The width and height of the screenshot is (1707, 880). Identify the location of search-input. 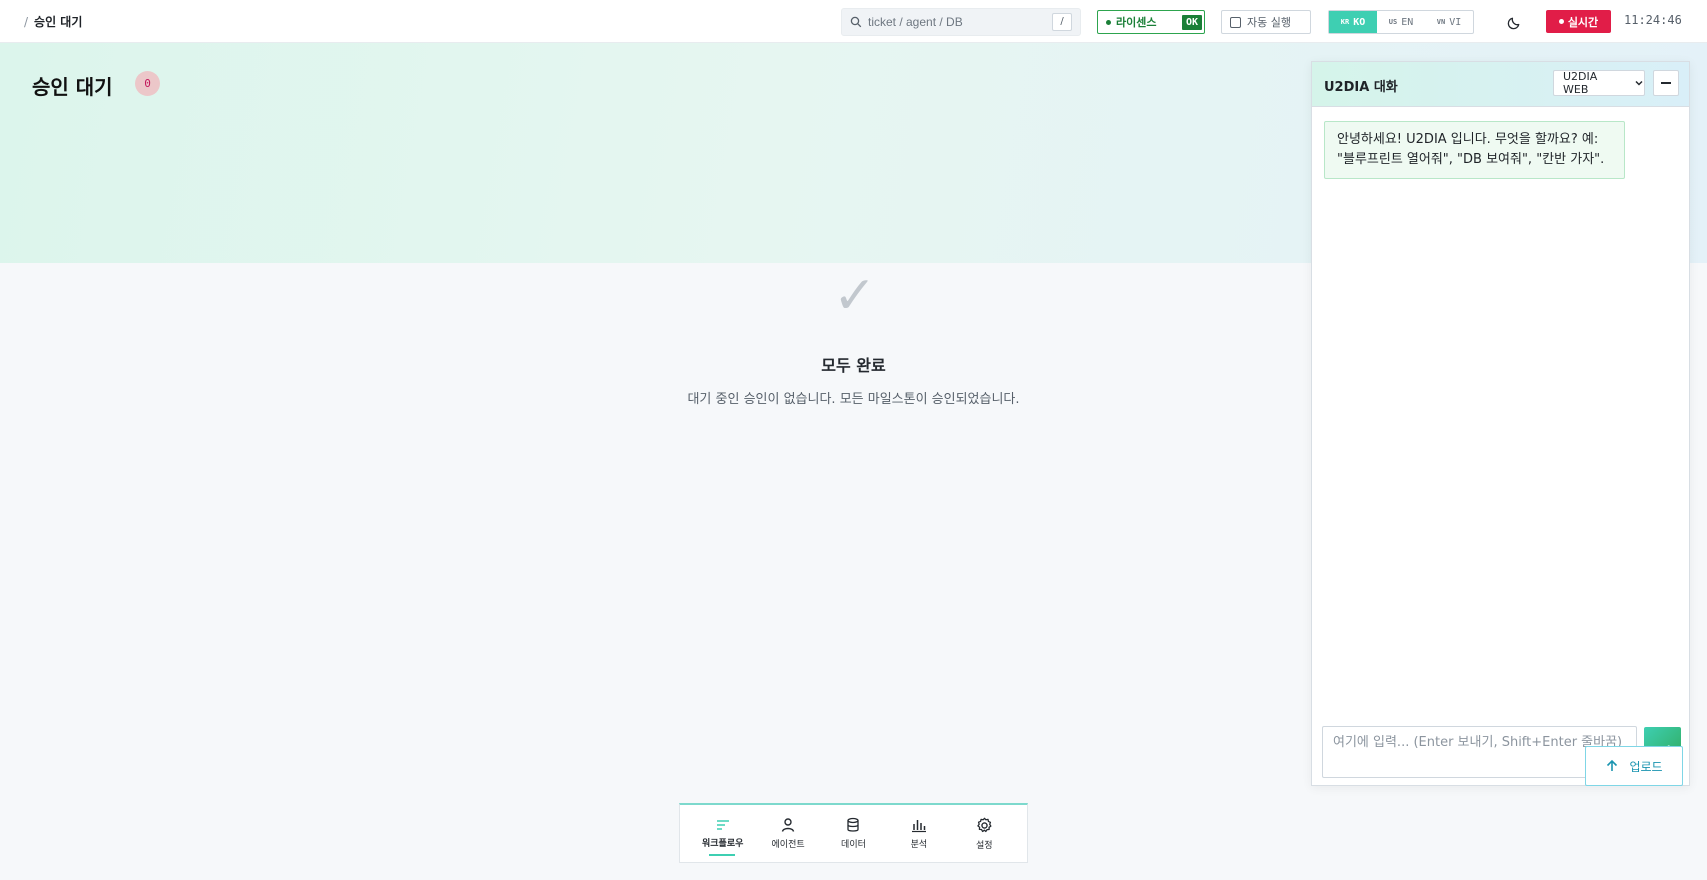
(958, 22).